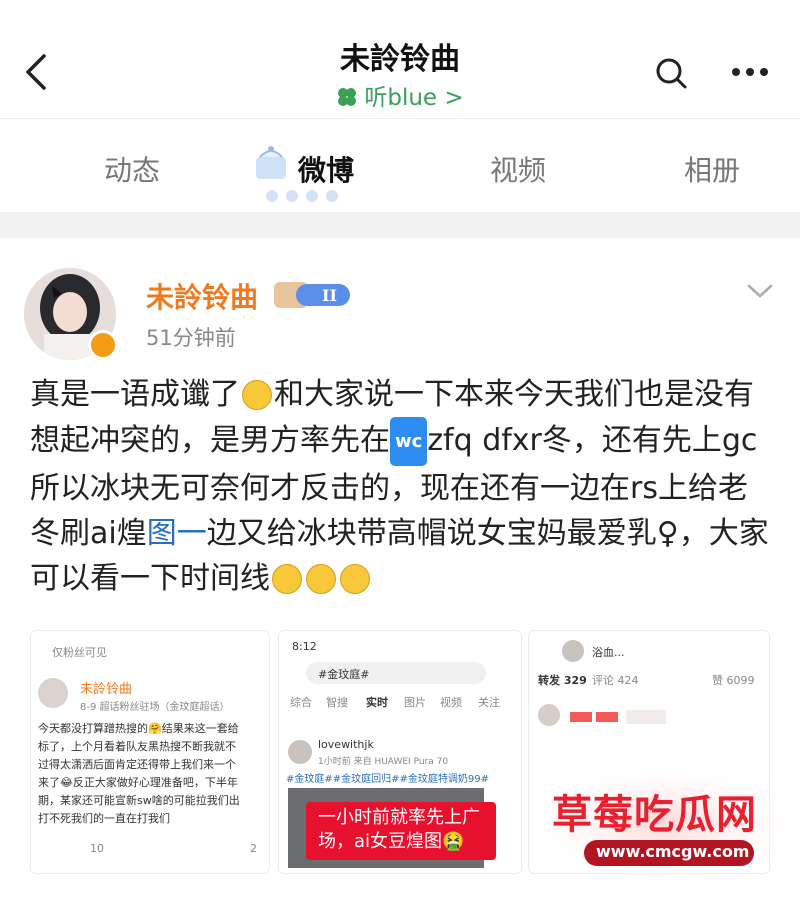 The width and height of the screenshot is (800, 899). I want to click on image2-search-text: #金玟庭#, so click(344, 674).